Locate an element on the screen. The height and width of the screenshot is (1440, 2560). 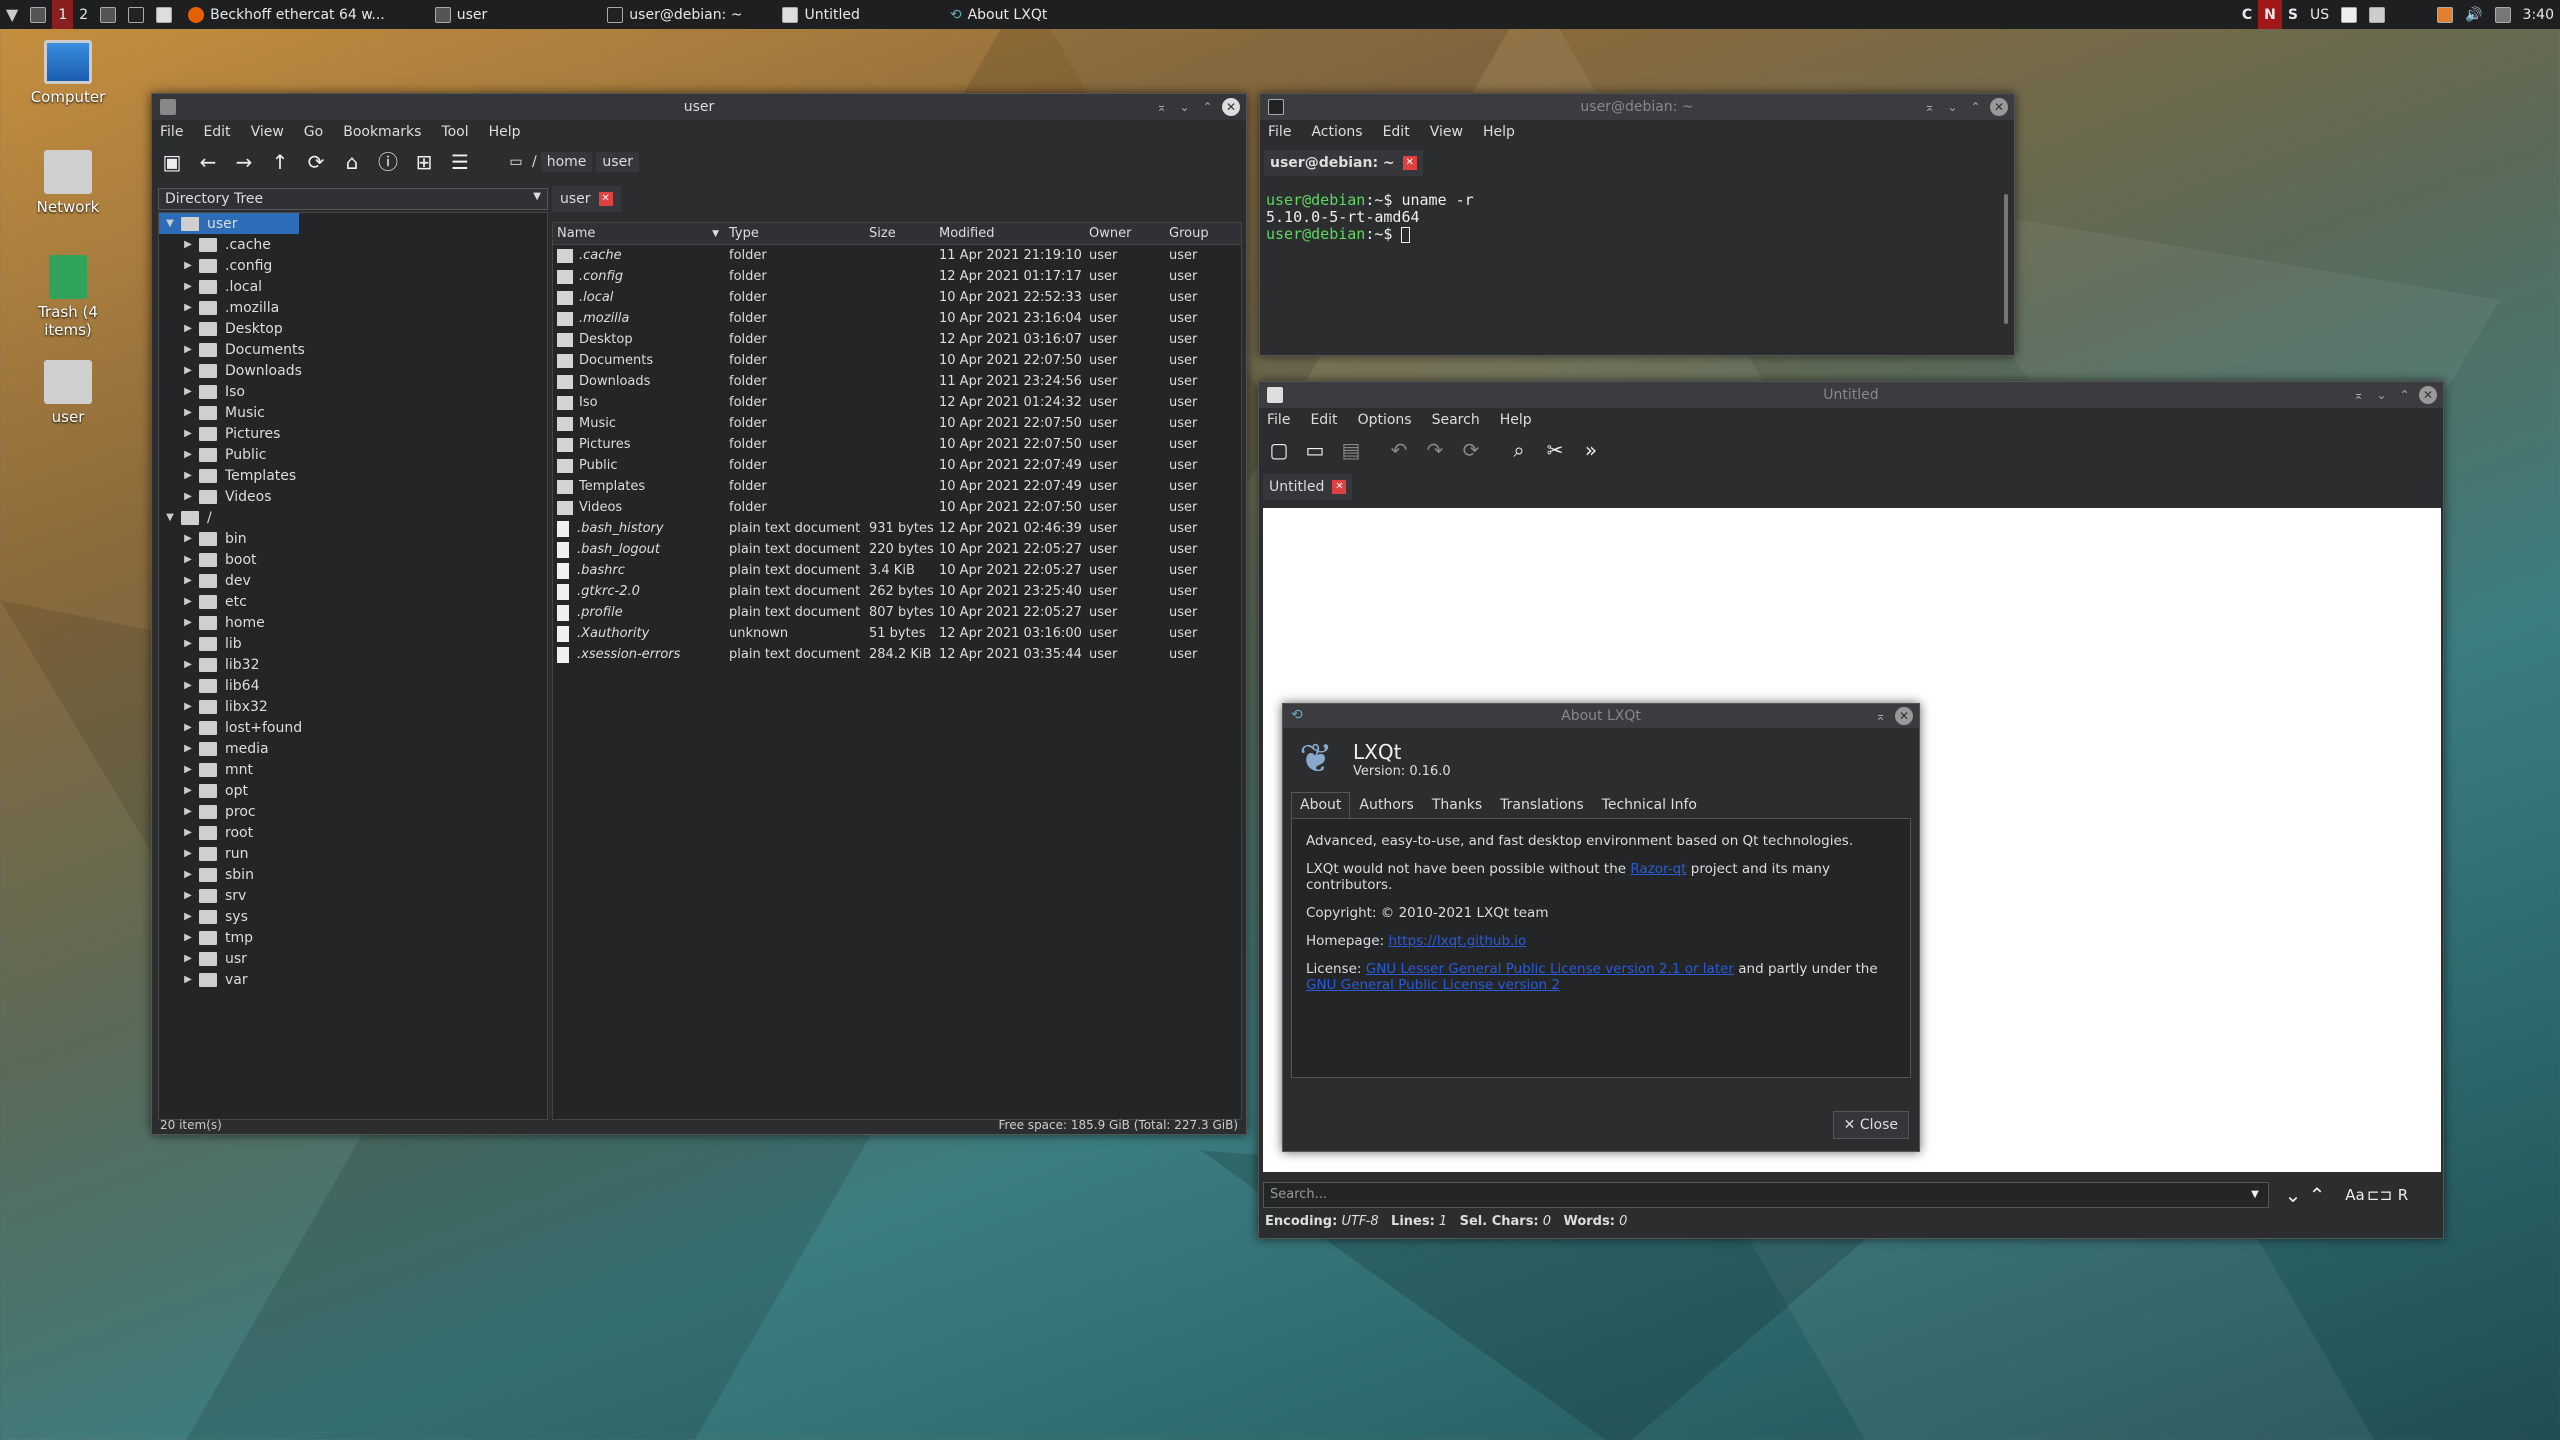
tray-indicator-n: N is located at coordinates (2270, 14).